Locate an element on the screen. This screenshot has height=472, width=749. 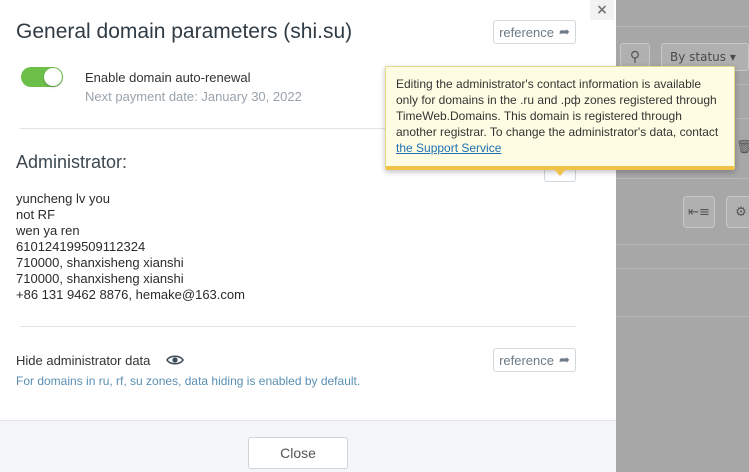
admin-line: wen ya ren is located at coordinates (48, 230).